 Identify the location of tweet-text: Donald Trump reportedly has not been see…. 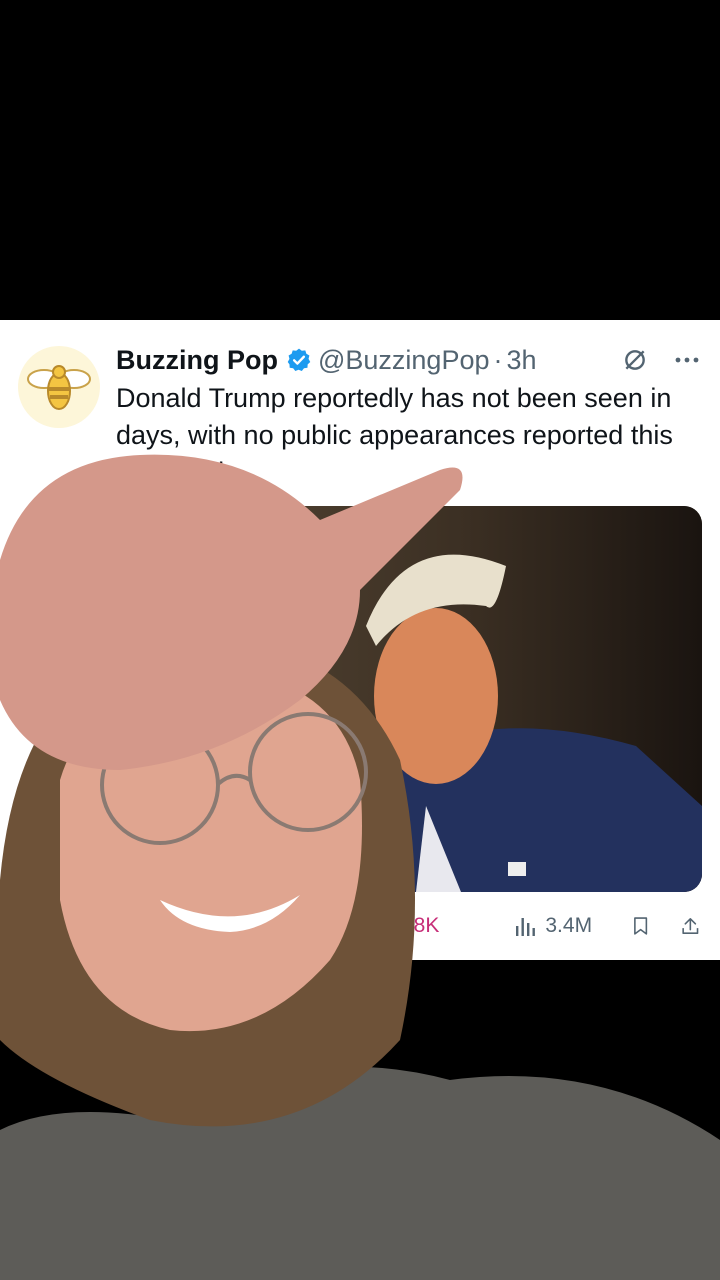
(394, 435).